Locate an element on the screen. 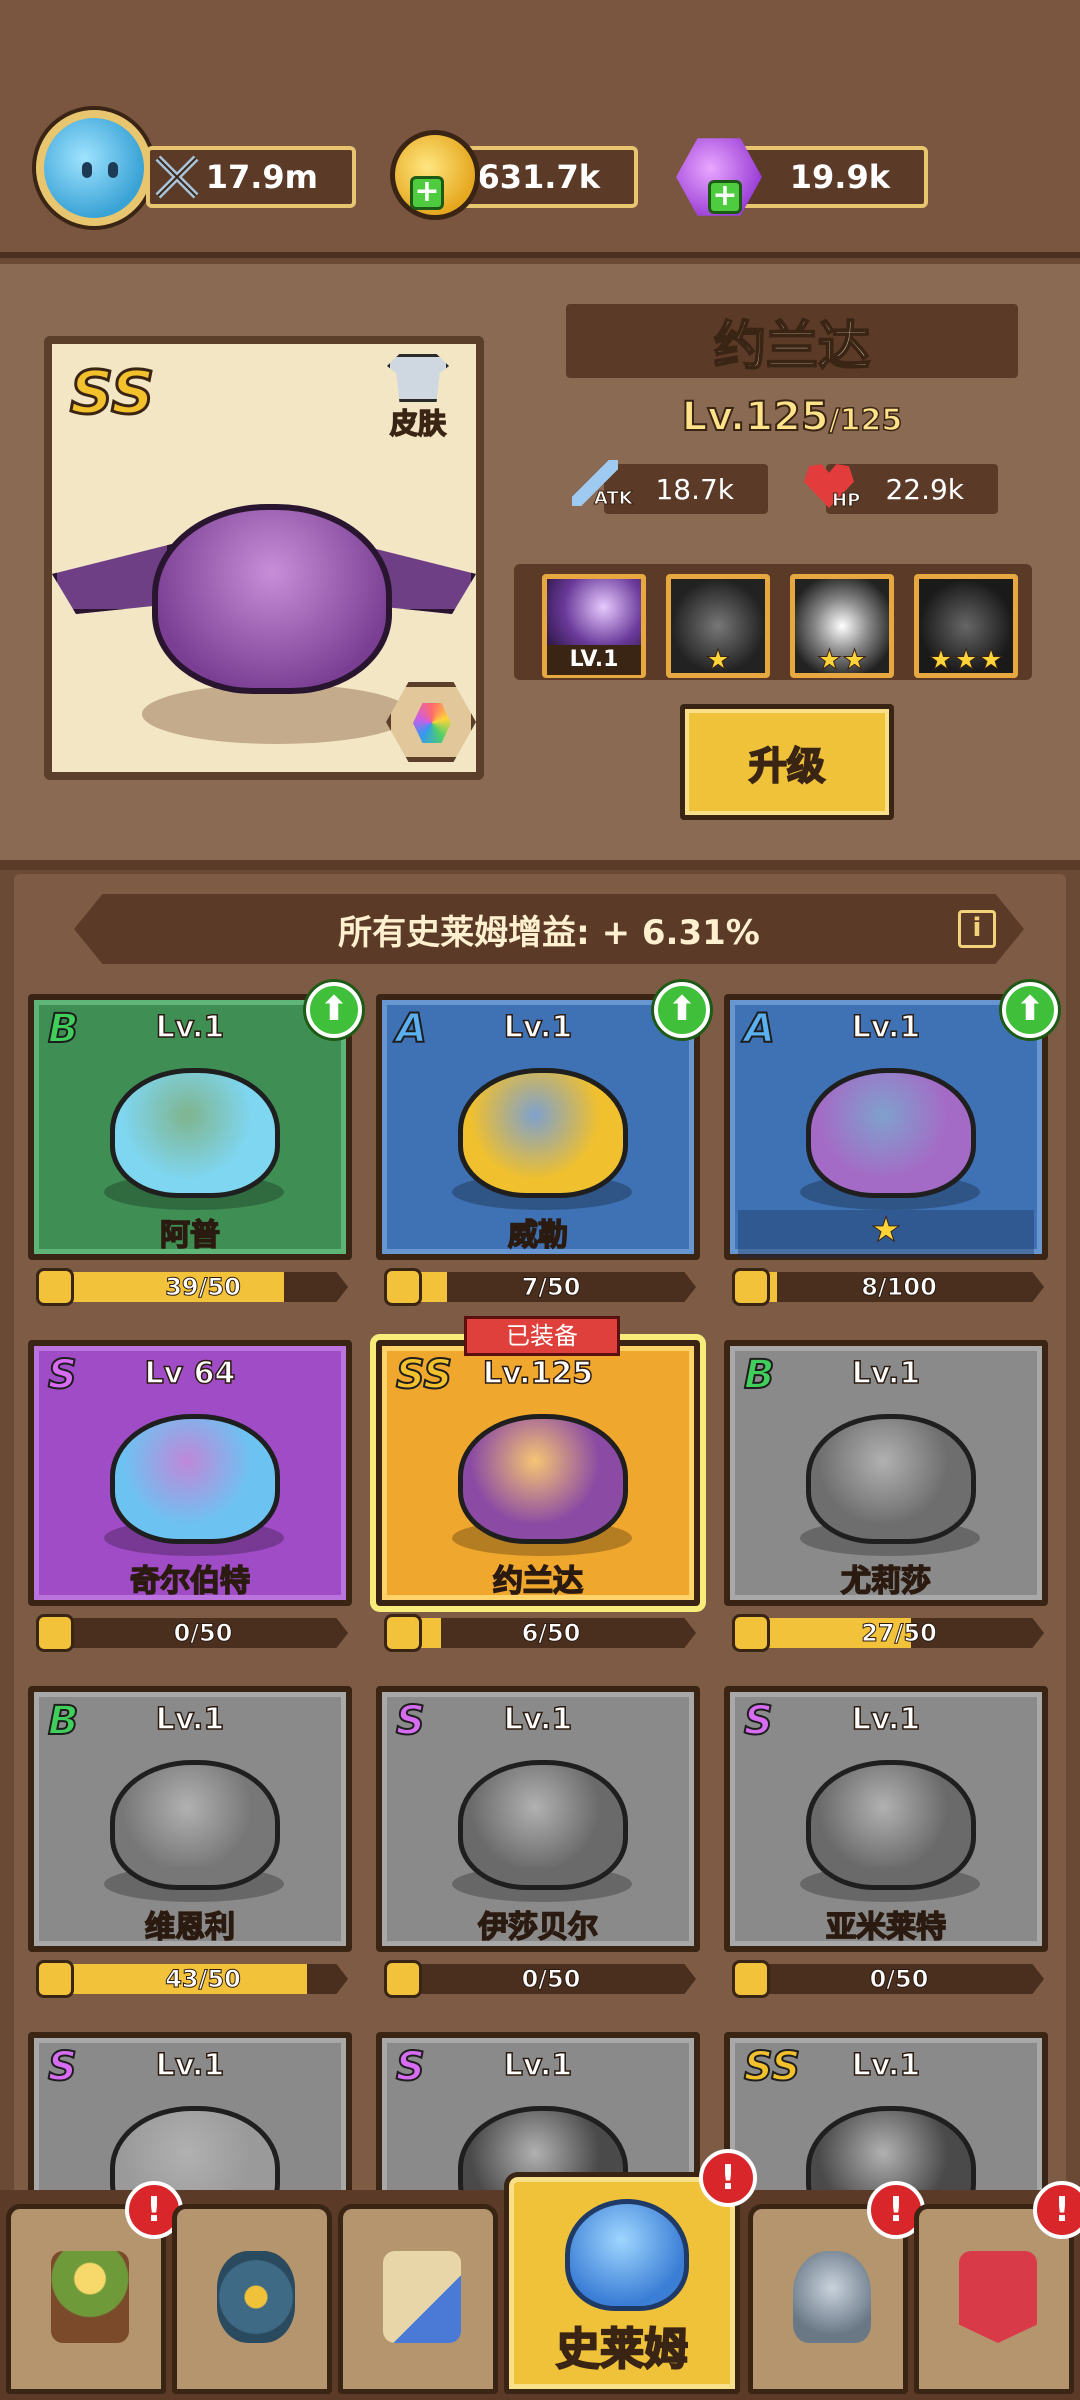 The height and width of the screenshot is (2400, 1080). shard-progress-bar: 7/50 is located at coordinates (540, 1287).